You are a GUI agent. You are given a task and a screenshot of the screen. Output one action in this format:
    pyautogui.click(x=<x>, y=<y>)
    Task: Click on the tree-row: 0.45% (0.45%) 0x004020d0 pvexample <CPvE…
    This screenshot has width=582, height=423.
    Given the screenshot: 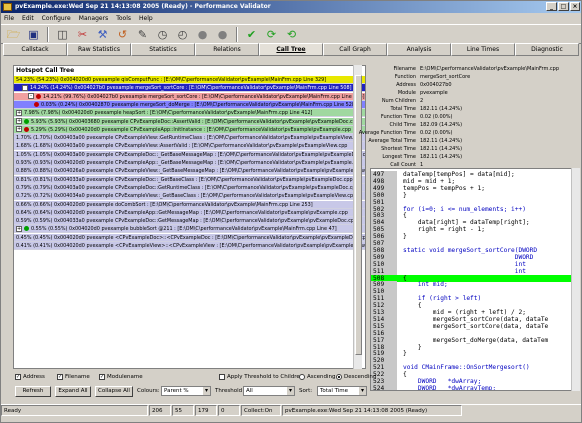 What is the action you would take?
    pyautogui.click(x=189, y=237)
    